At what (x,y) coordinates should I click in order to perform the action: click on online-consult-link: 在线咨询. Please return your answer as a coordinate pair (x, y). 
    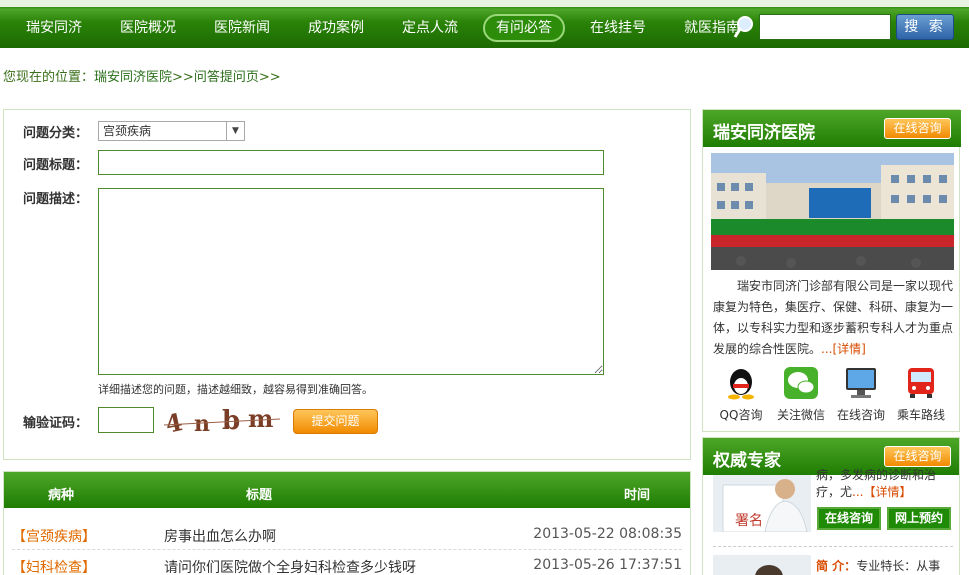
    Looking at the image, I should click on (861, 394).